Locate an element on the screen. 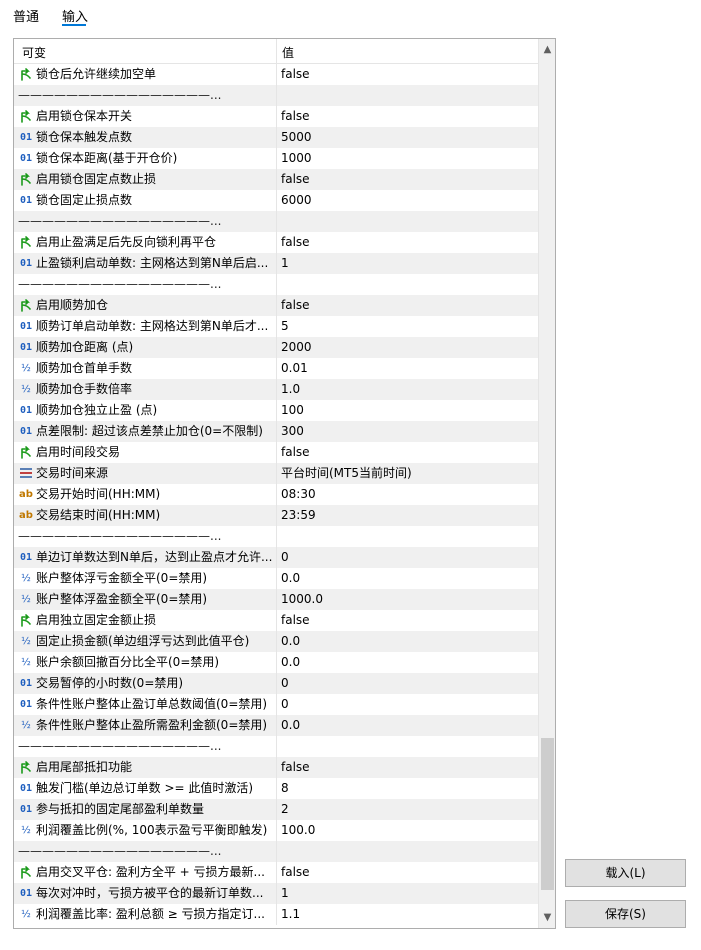 This screenshot has height=950, width=701. column-header-value: 值 is located at coordinates (288, 52).